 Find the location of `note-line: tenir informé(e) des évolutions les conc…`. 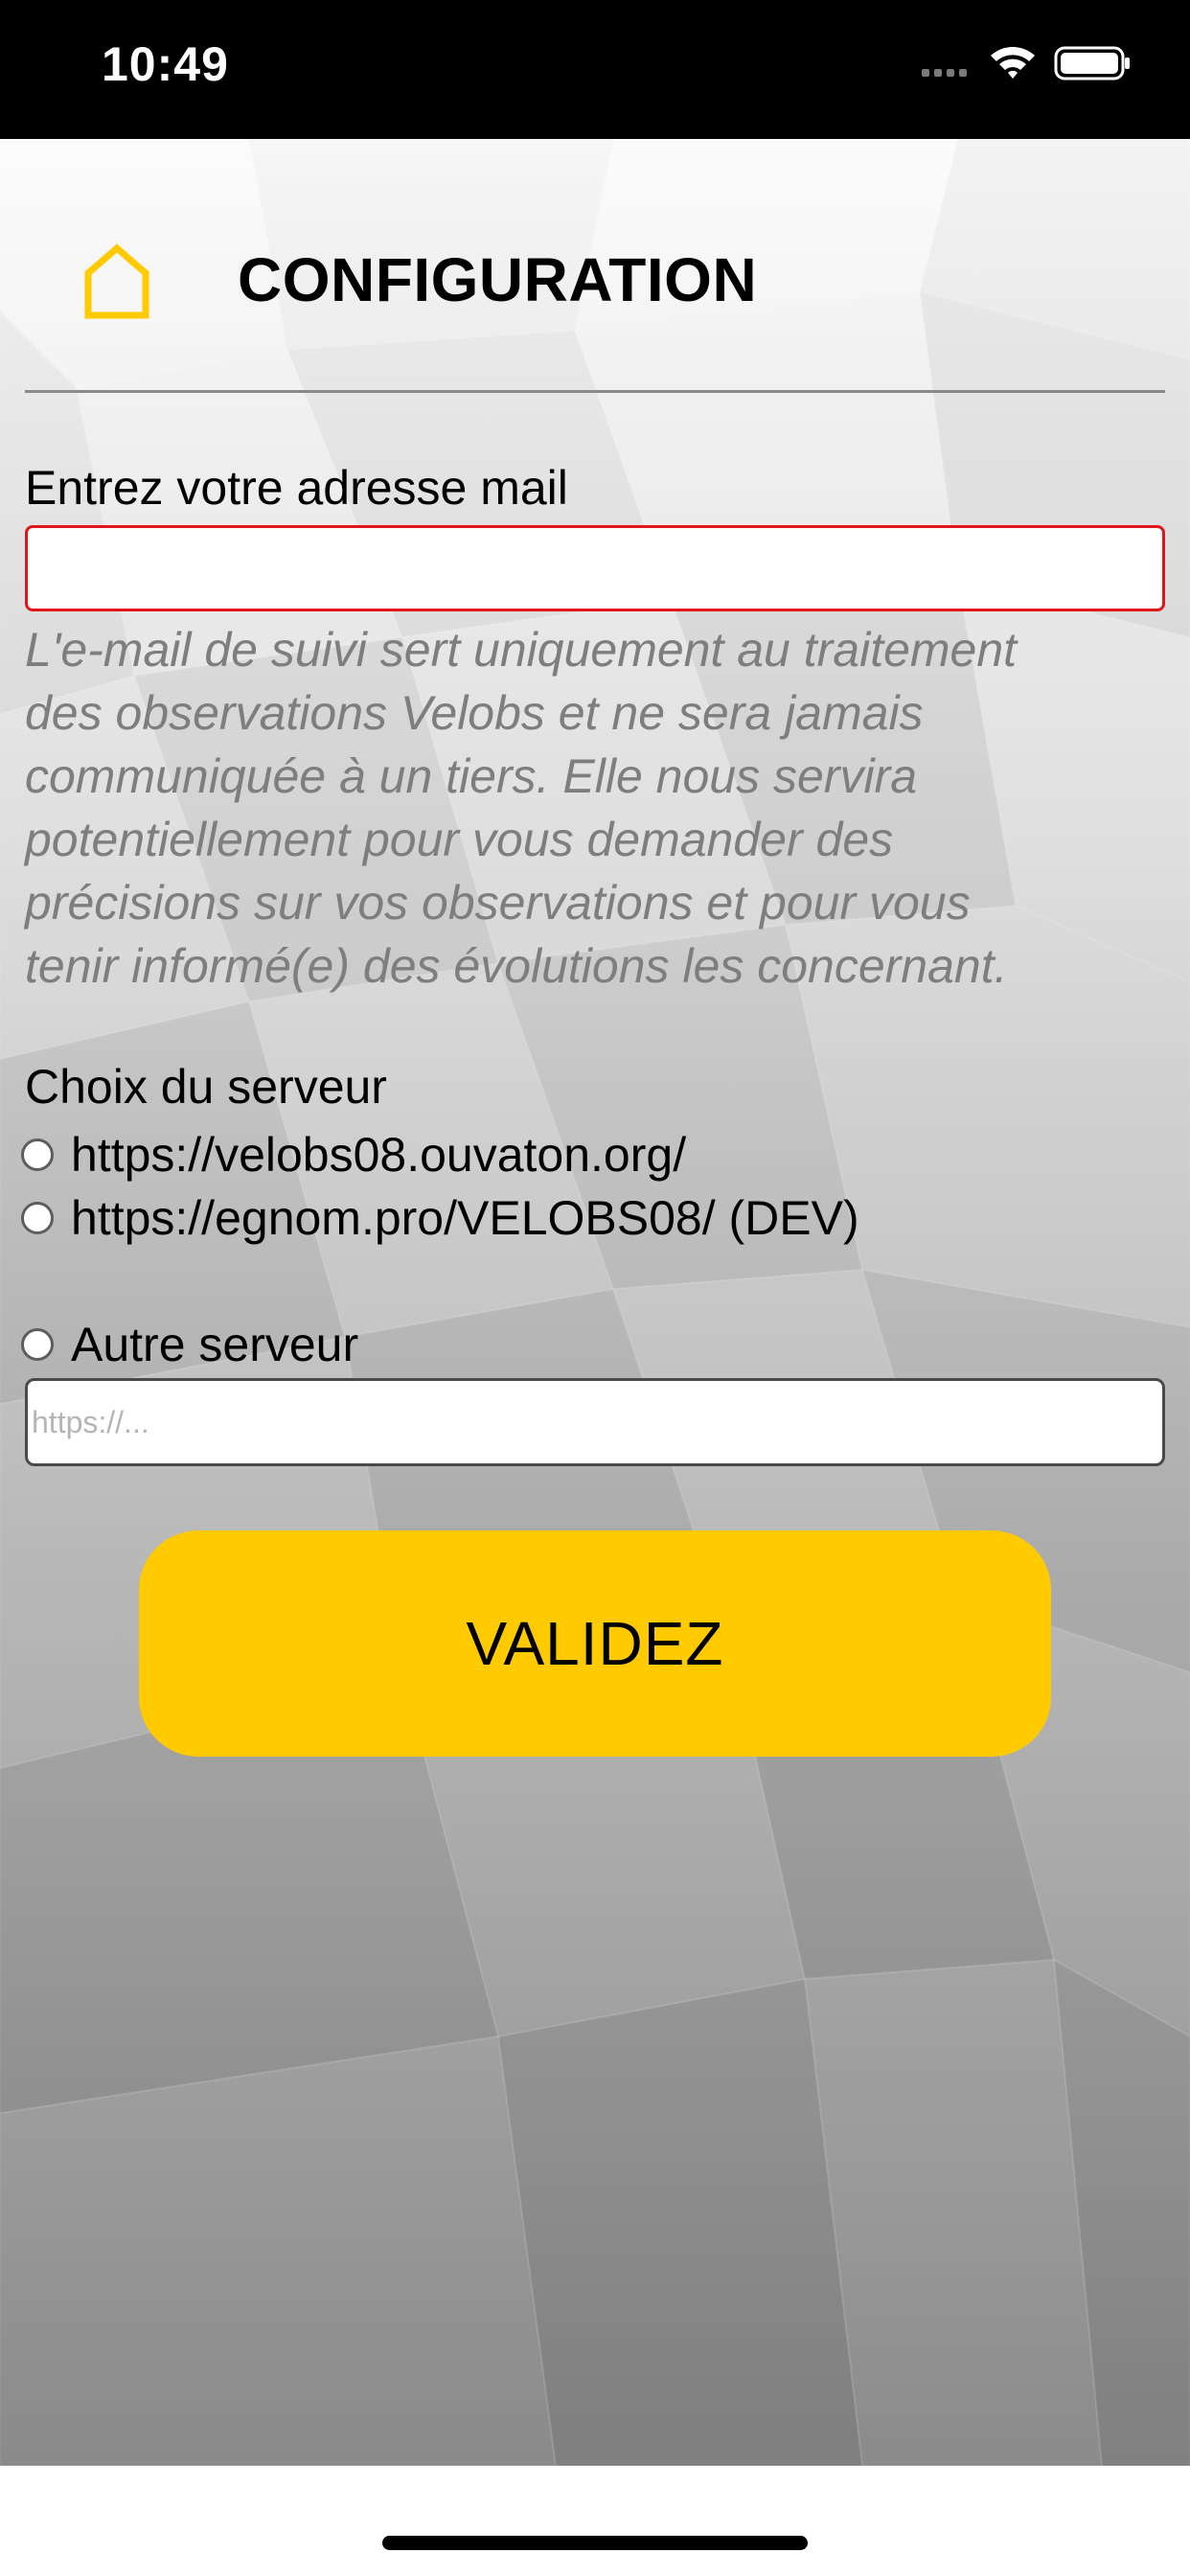

note-line: tenir informé(e) des évolutions les conc… is located at coordinates (516, 966).